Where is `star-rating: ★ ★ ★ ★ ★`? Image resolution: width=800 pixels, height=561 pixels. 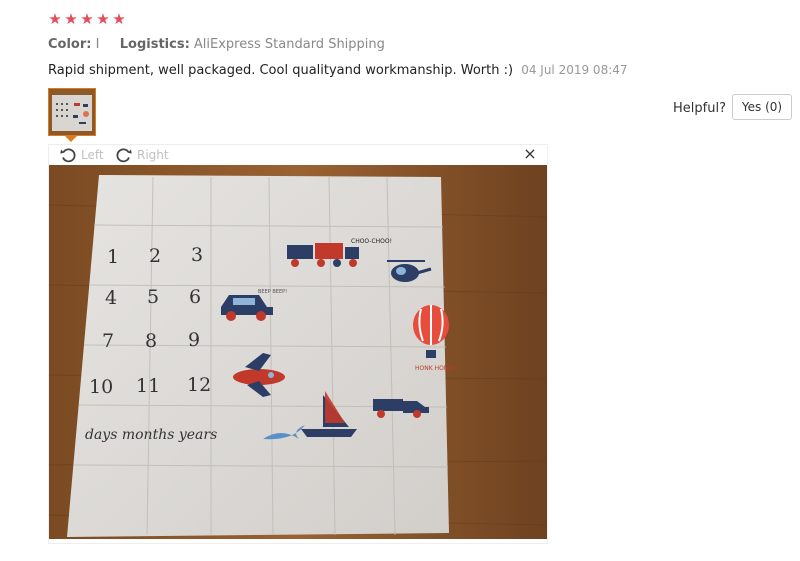 star-rating: ★ ★ ★ ★ ★ is located at coordinates (87, 19).